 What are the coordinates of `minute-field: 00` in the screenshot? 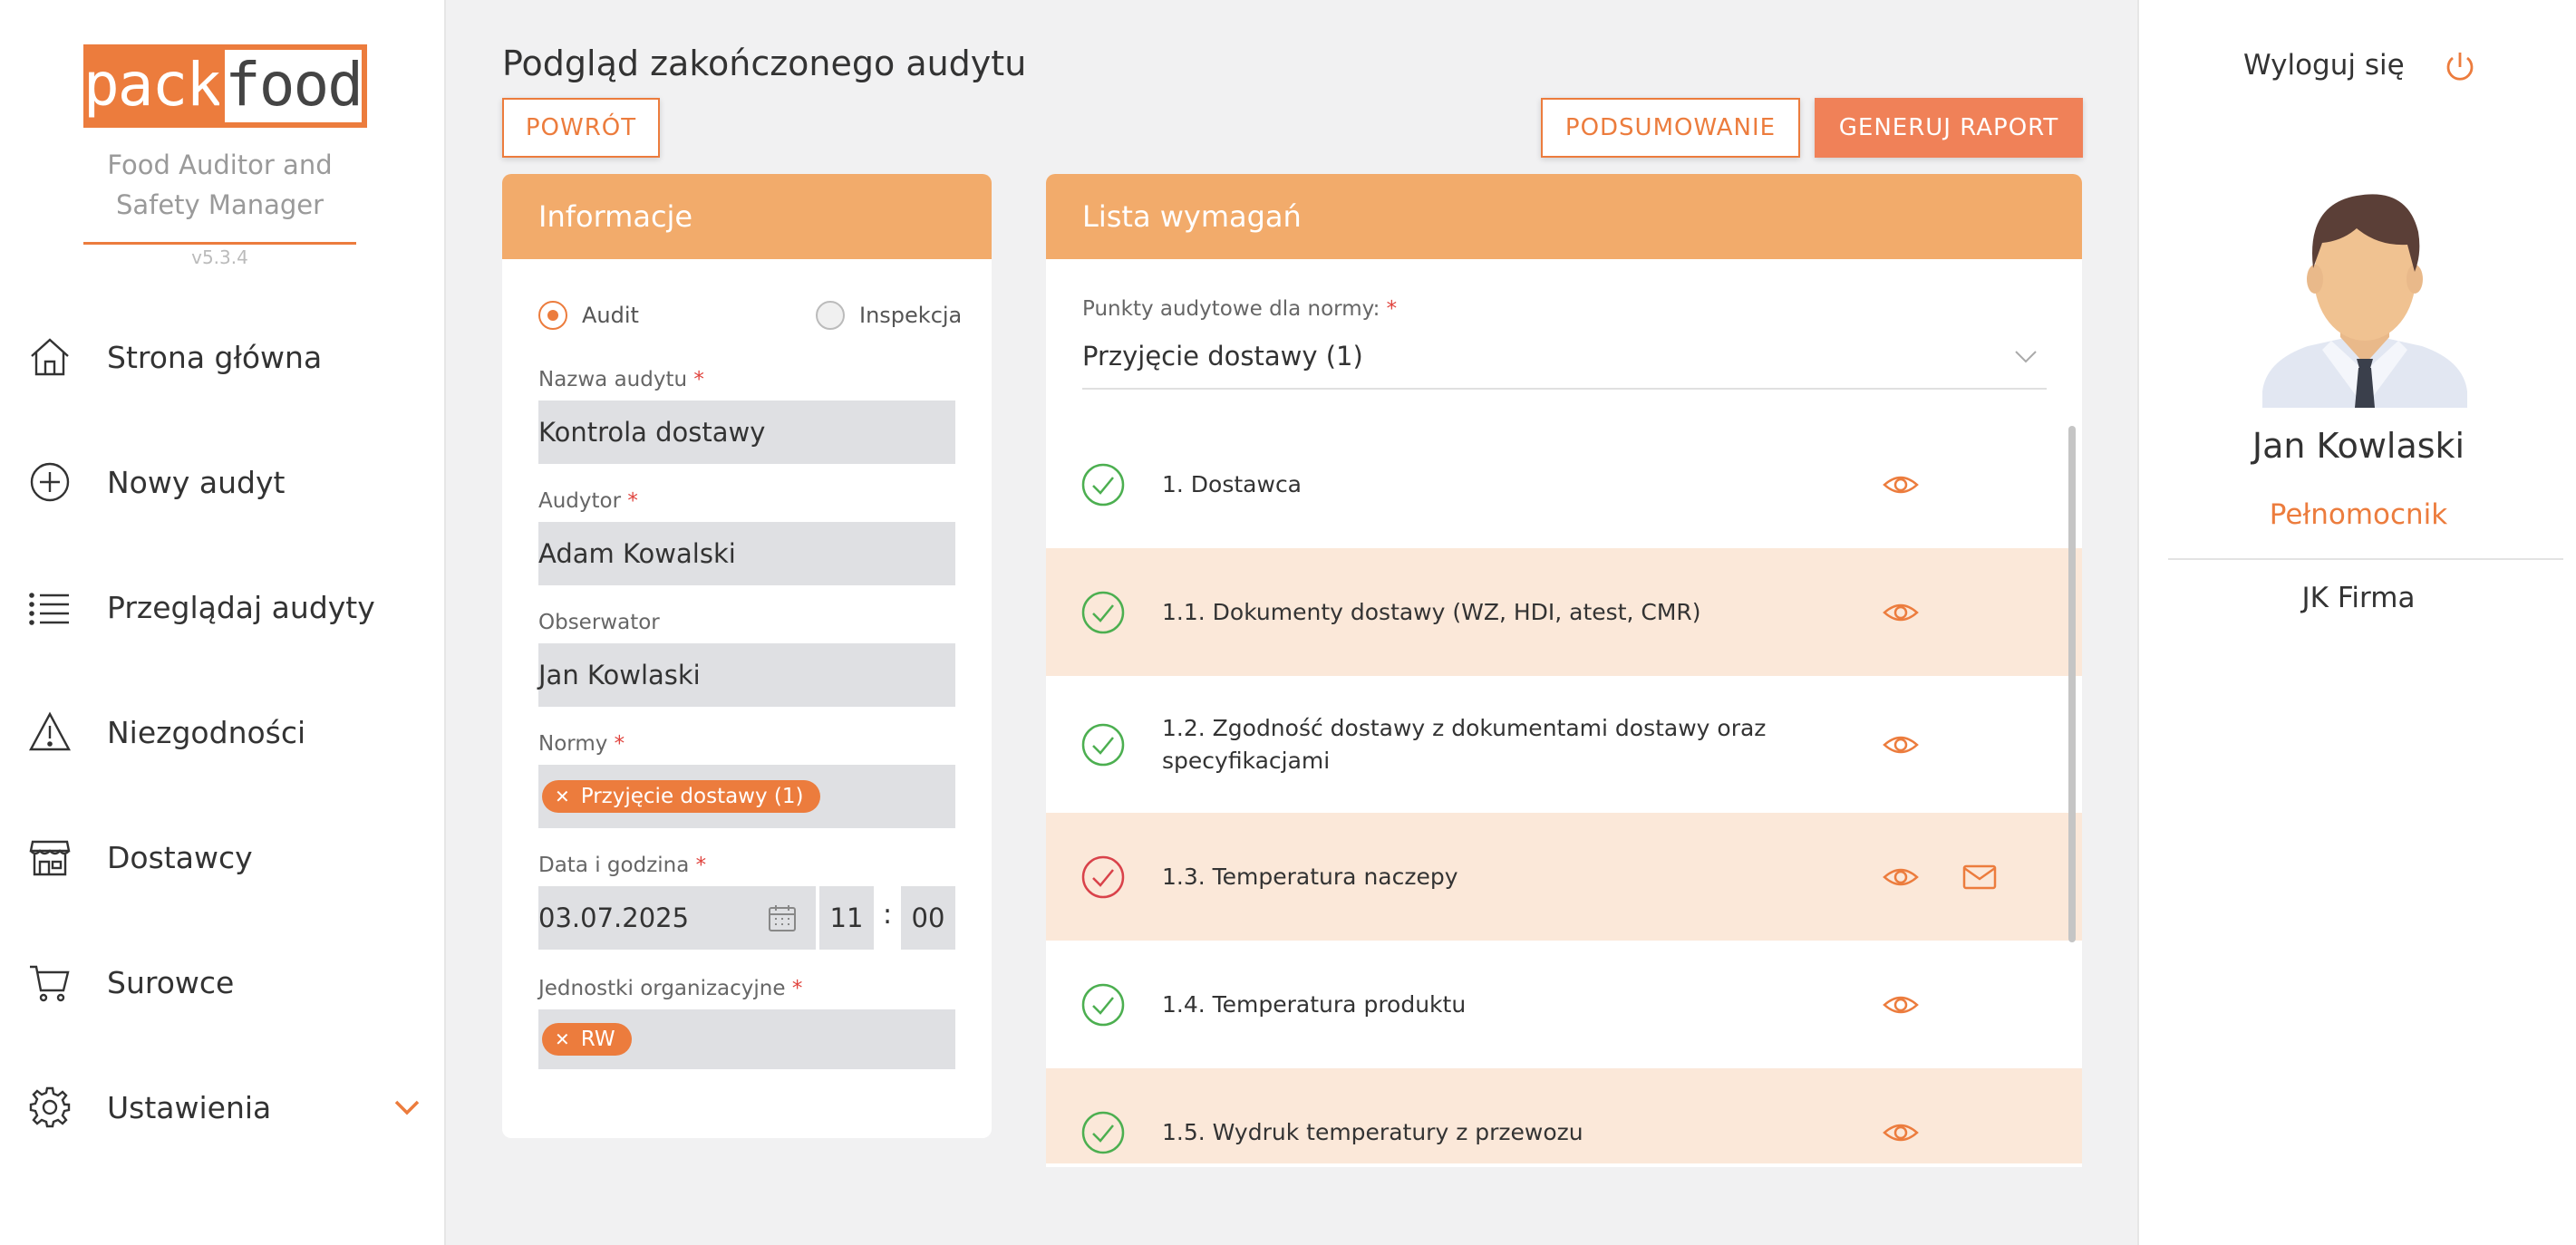 It's located at (928, 918).